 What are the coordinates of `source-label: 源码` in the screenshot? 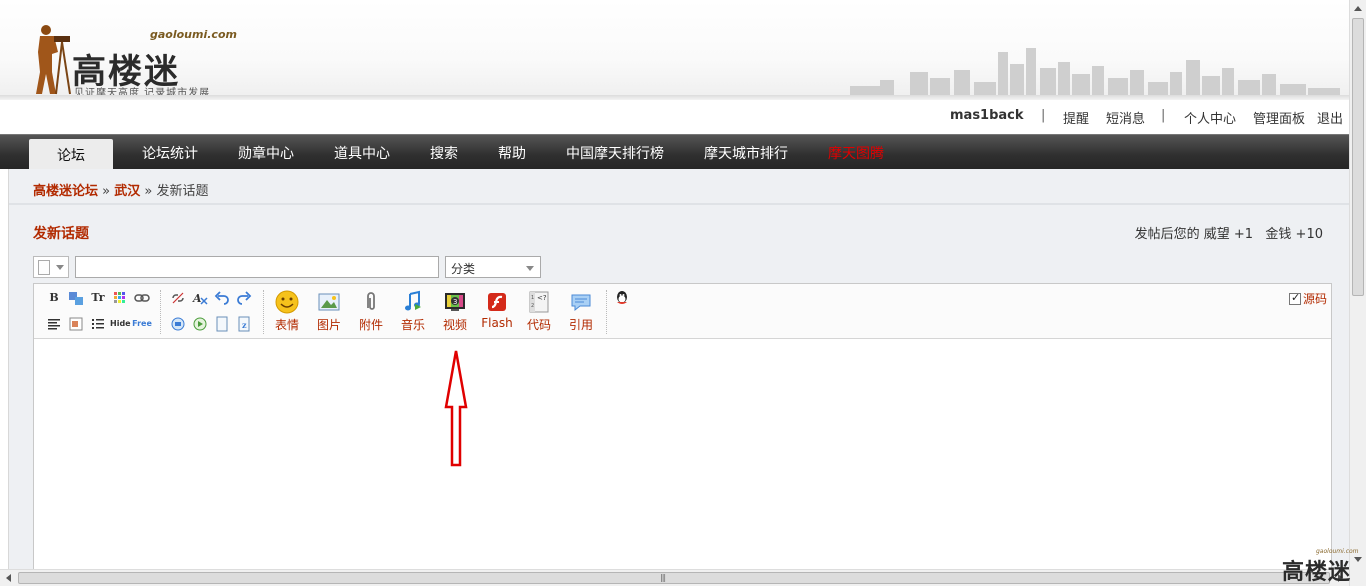 It's located at (1314, 299).